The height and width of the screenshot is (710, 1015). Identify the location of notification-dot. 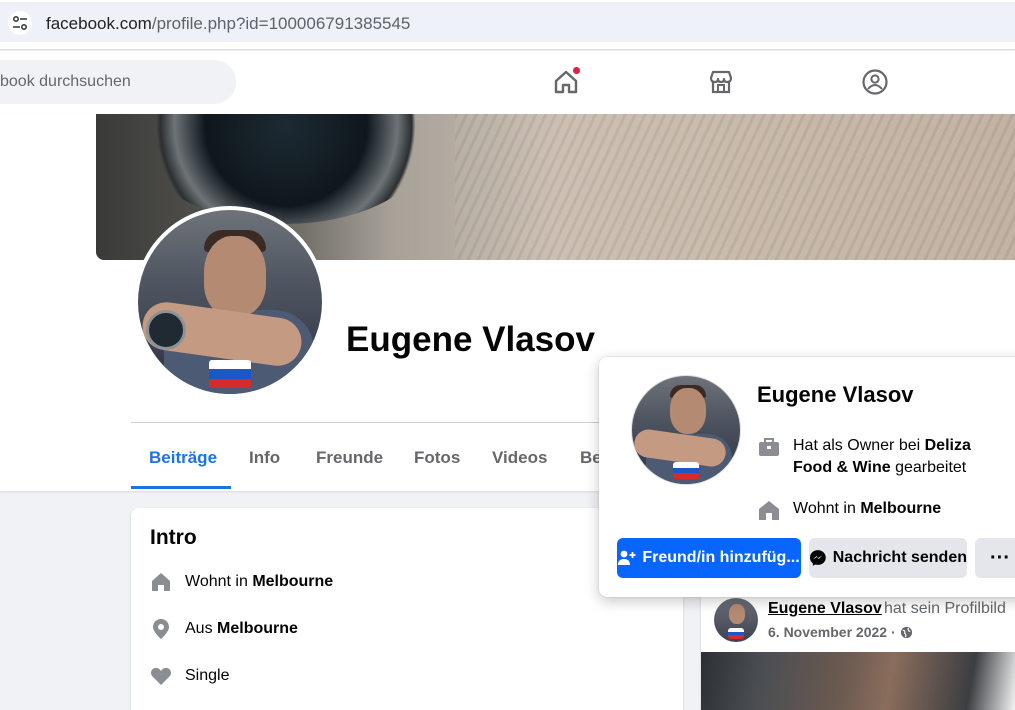
(576, 70).